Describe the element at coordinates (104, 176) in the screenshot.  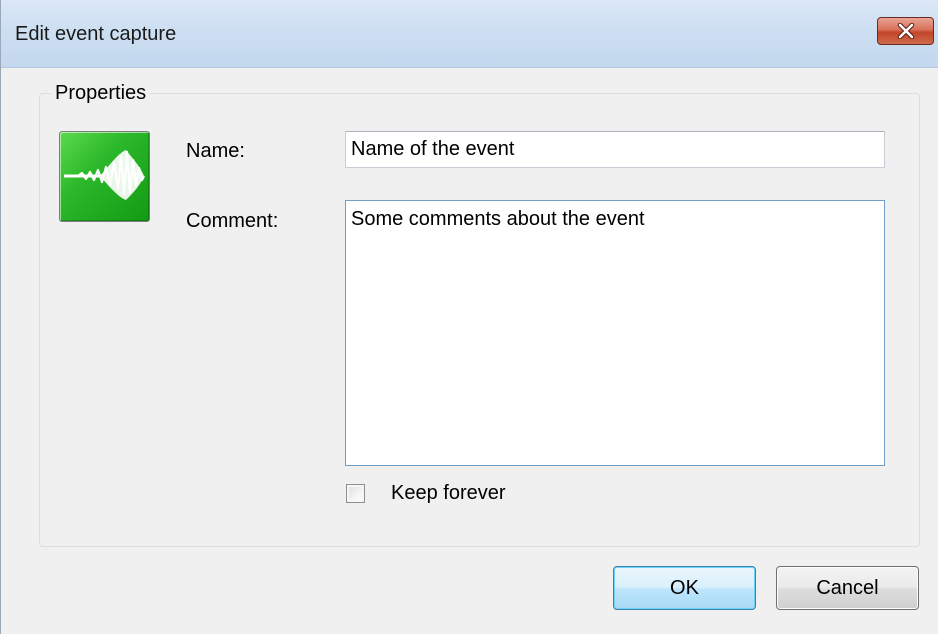
I see `audio-waveform-icon` at that location.